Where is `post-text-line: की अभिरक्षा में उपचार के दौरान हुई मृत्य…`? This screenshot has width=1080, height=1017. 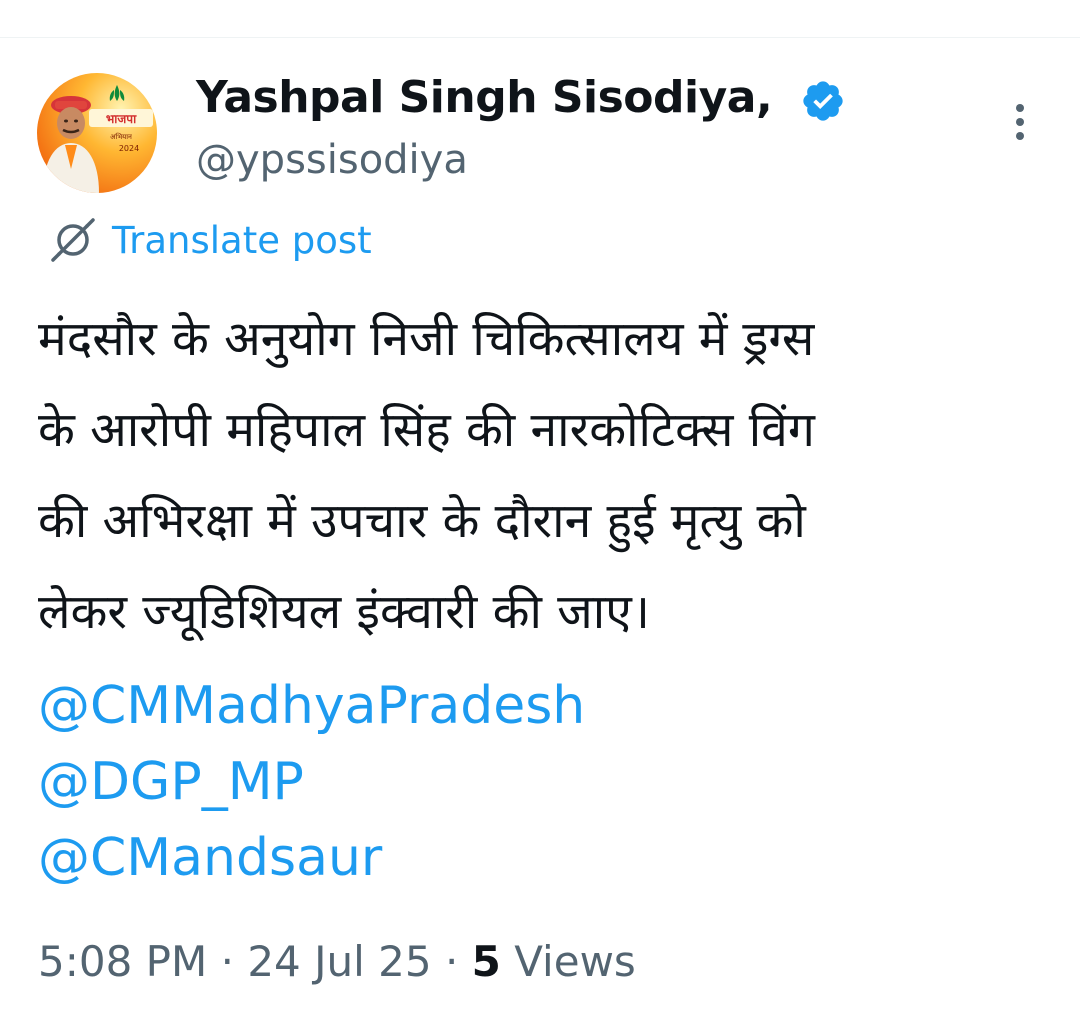 post-text-line: की अभिरक्षा में उपचार के दौरान हुई मृत्य… is located at coordinates (422, 521).